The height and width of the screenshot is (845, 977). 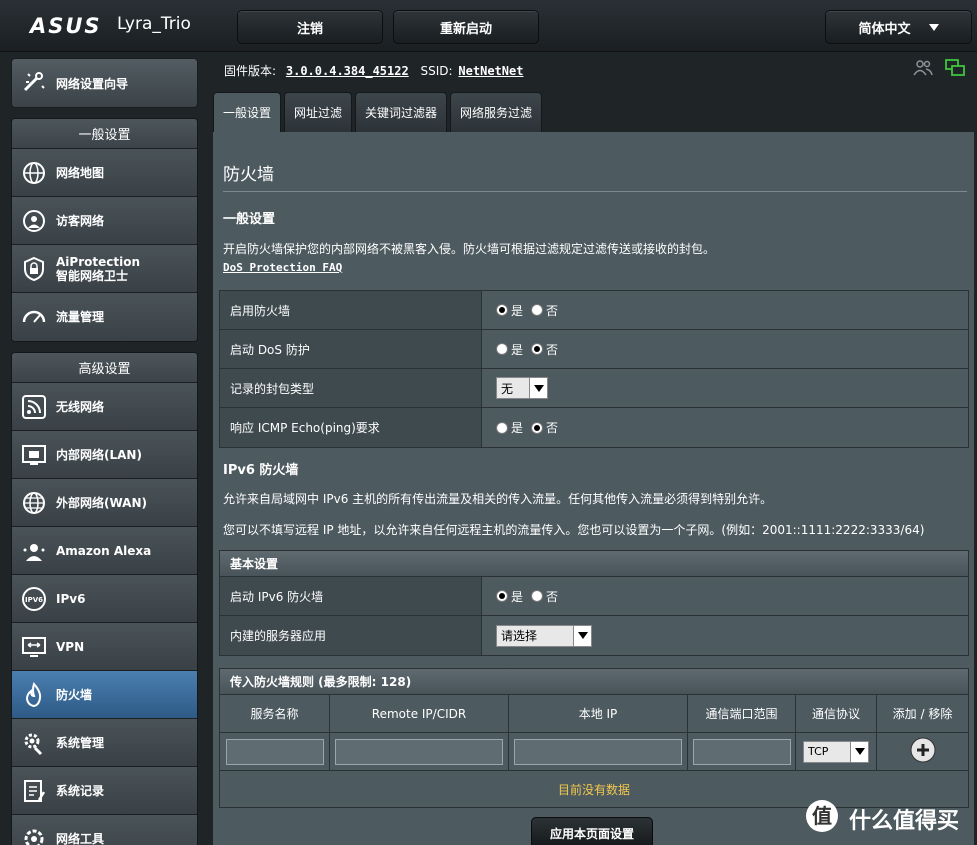 I want to click on sidebar-item-wan: 外部网络(WAN), so click(x=104, y=503).